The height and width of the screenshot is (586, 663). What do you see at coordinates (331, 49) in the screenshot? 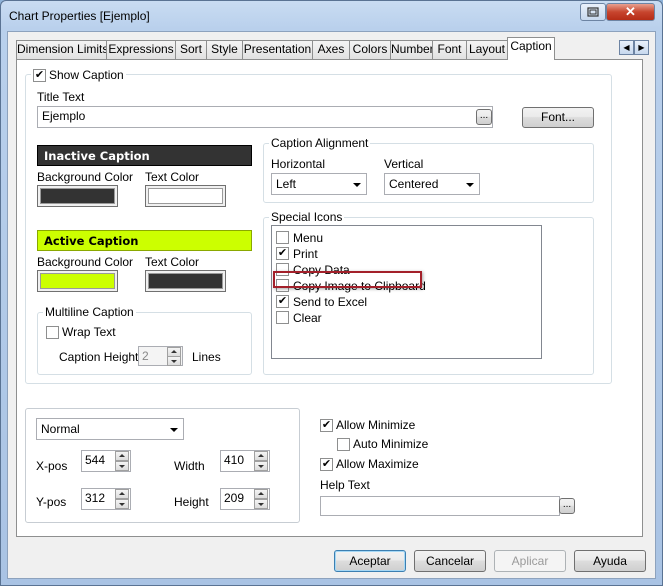
I see `tab-axes: Axes` at bounding box center [331, 49].